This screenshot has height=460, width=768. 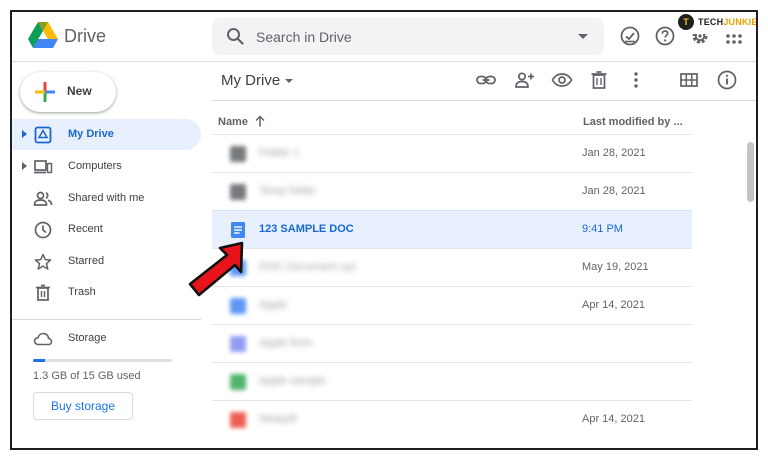 What do you see at coordinates (286, 343) in the screenshot?
I see `file-name: Apple form` at bounding box center [286, 343].